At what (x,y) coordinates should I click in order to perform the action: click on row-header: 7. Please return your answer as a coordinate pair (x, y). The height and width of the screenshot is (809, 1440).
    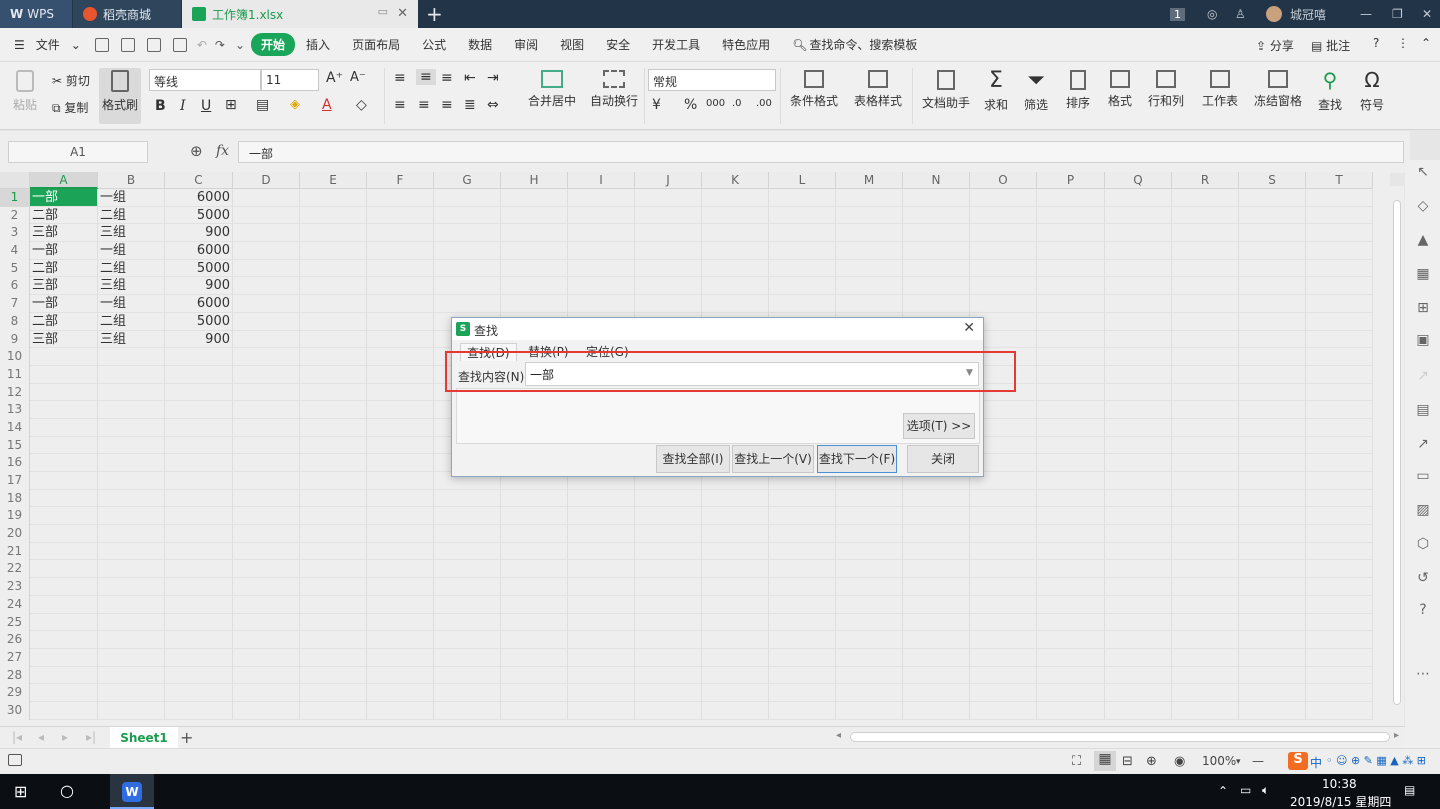
    Looking at the image, I should click on (15, 304).